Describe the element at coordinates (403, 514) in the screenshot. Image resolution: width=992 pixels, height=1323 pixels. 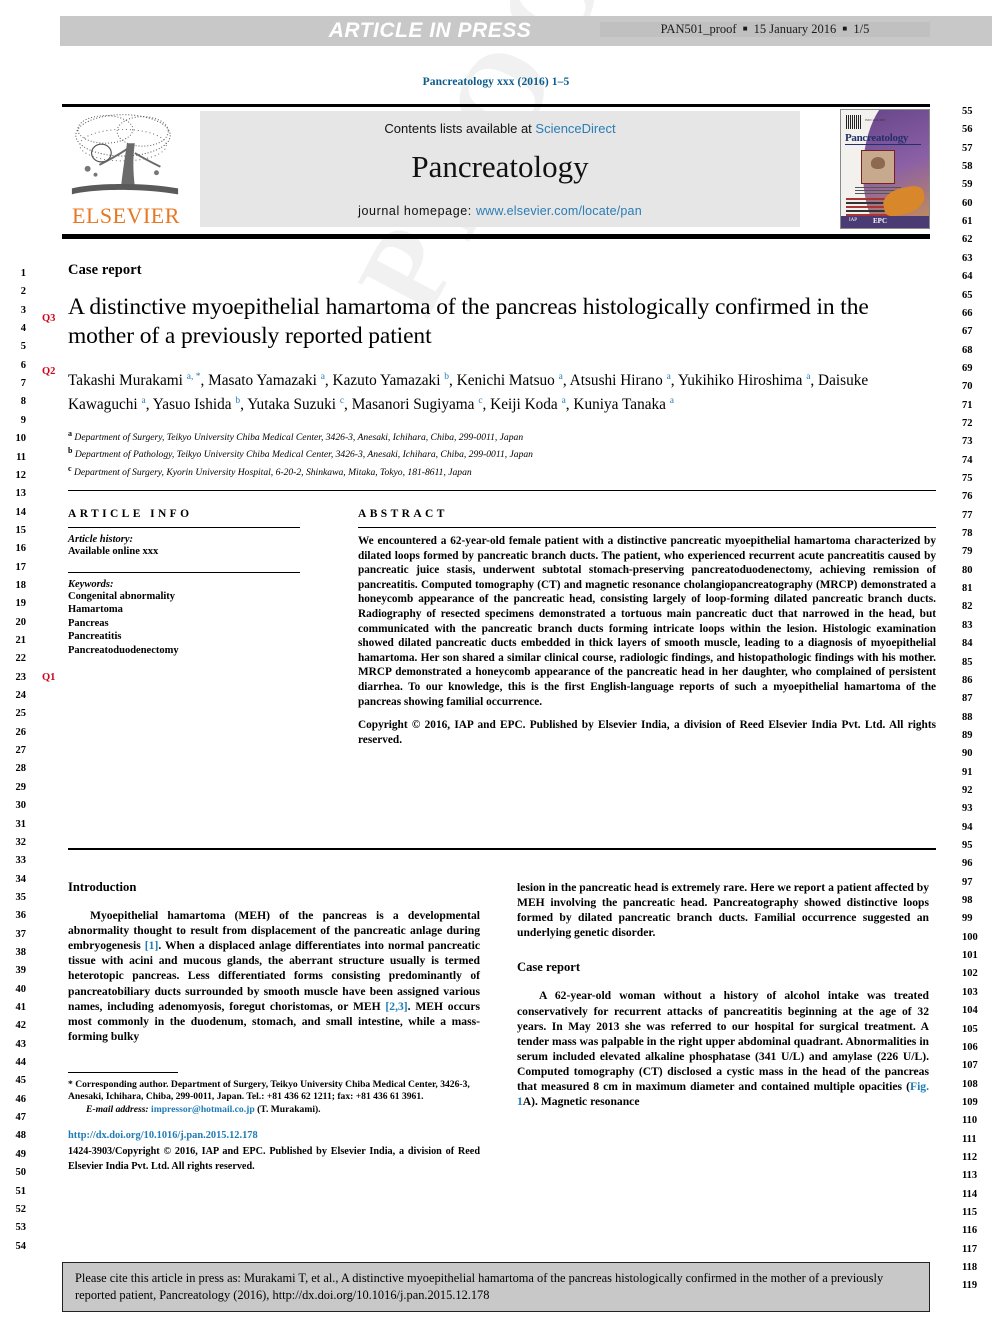
I see `abstract-heading: ABSTRACT` at that location.